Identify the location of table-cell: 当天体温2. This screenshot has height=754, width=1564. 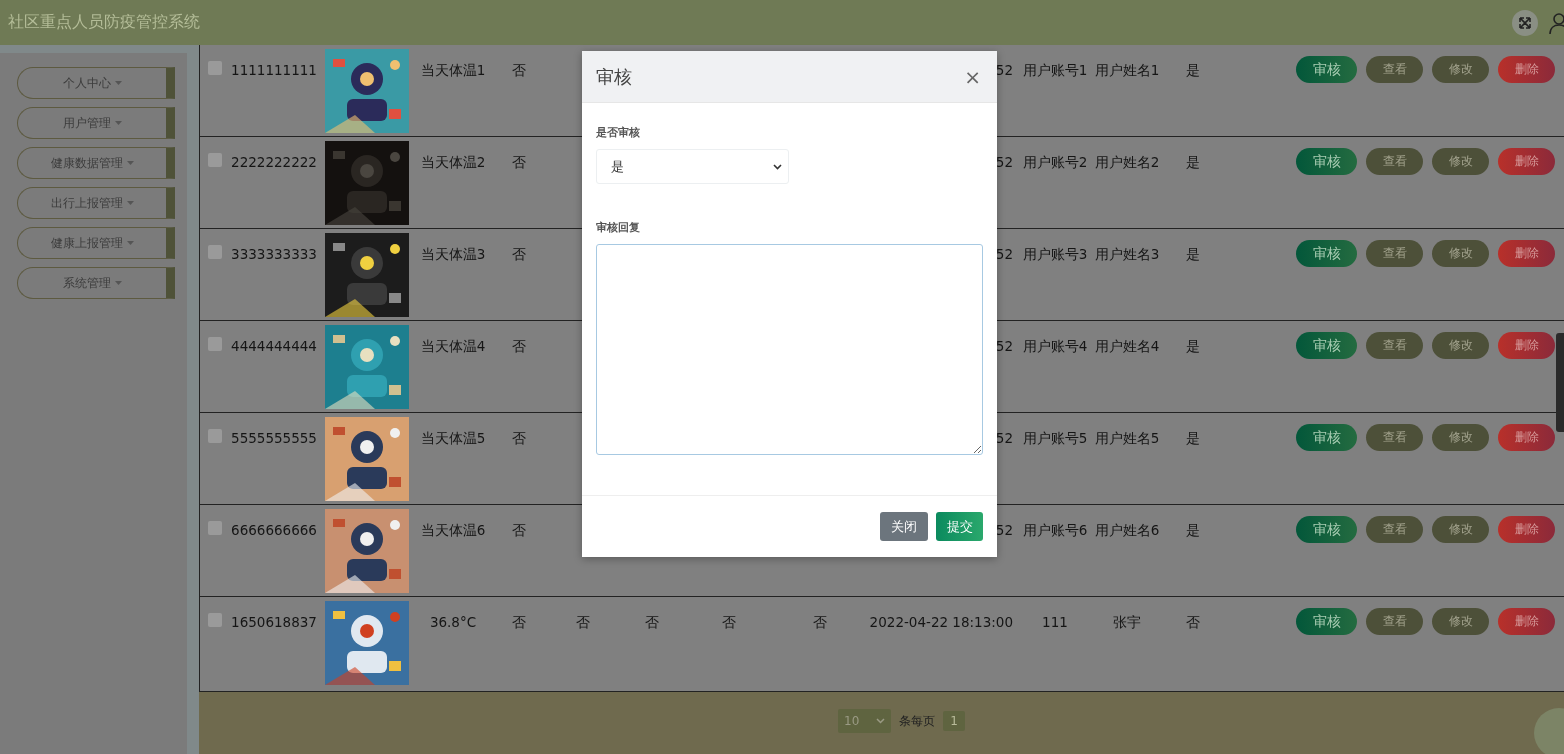
(453, 162).